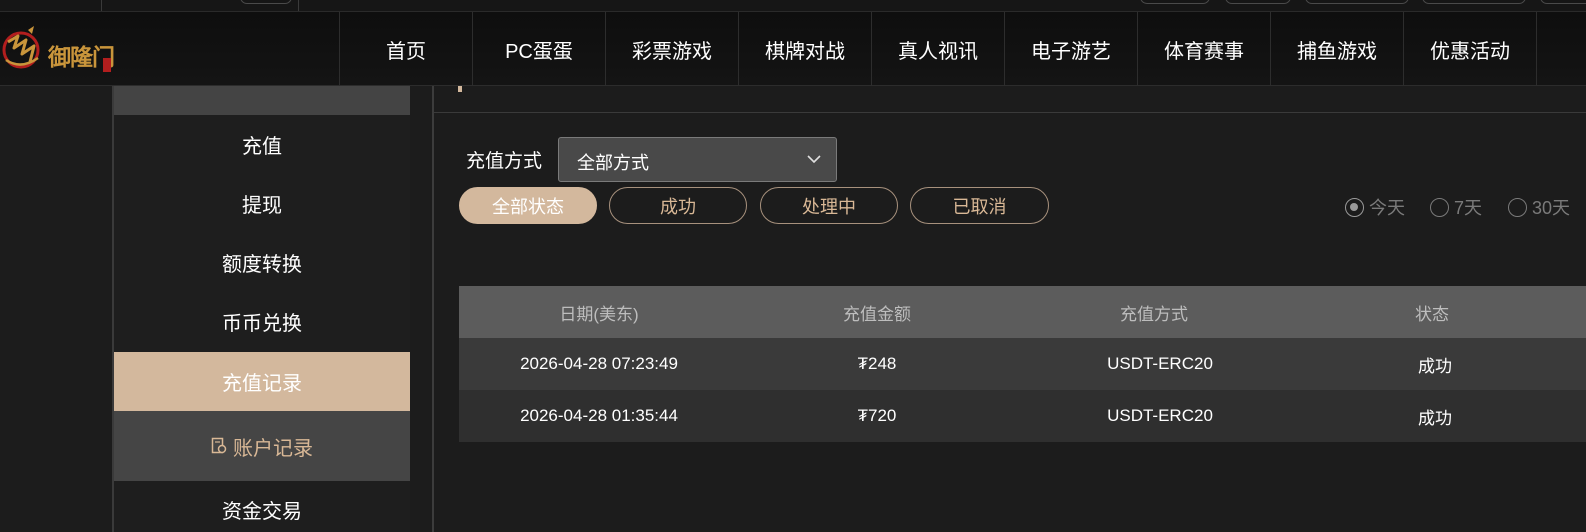 Image resolution: width=1586 pixels, height=532 pixels. What do you see at coordinates (1022, 416) in the screenshot?
I see `table-row: 2026-04-28 01:35:44 ₮720 USDT-ERC20 成功` at bounding box center [1022, 416].